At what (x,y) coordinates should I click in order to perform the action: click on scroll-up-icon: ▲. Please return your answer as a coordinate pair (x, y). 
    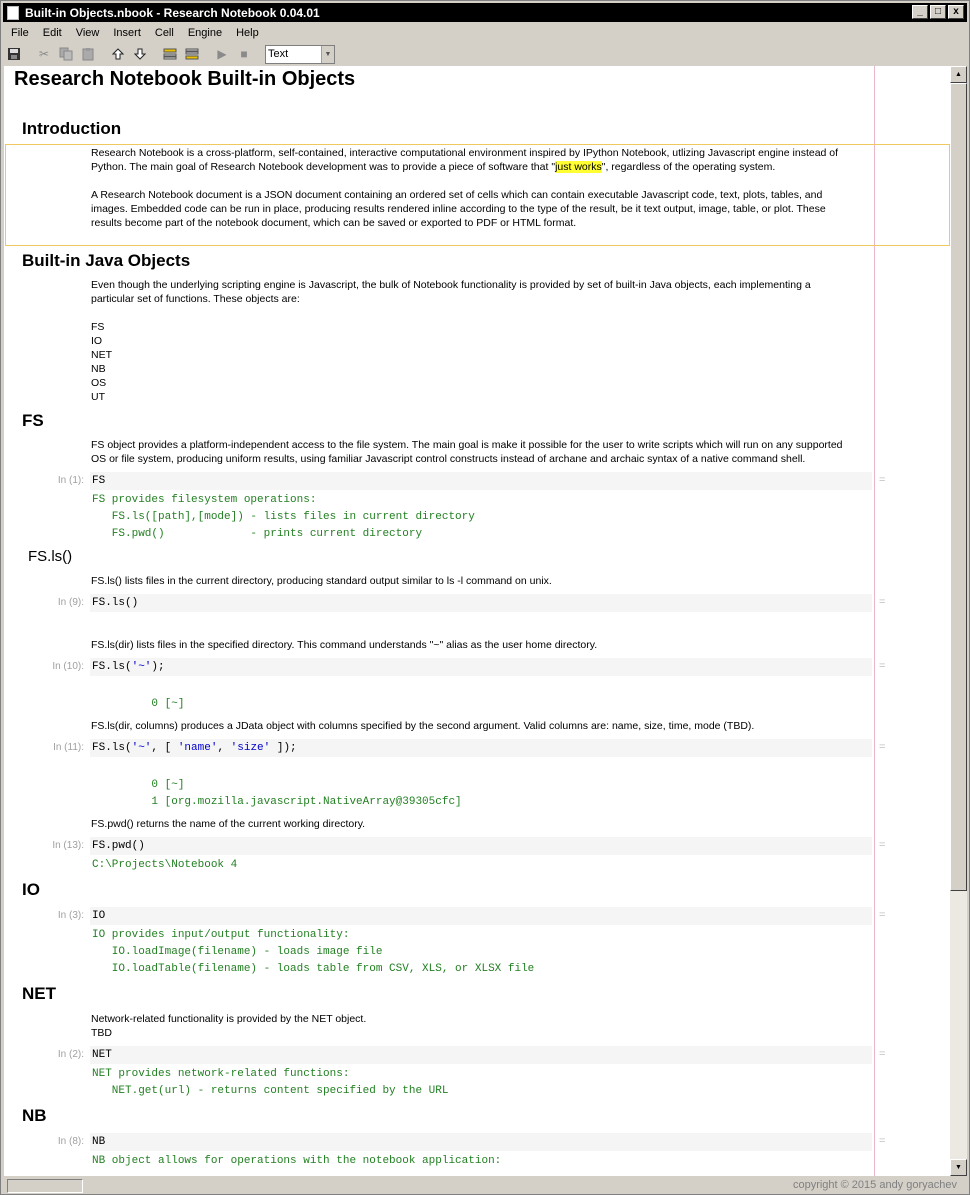
    Looking at the image, I should click on (958, 74).